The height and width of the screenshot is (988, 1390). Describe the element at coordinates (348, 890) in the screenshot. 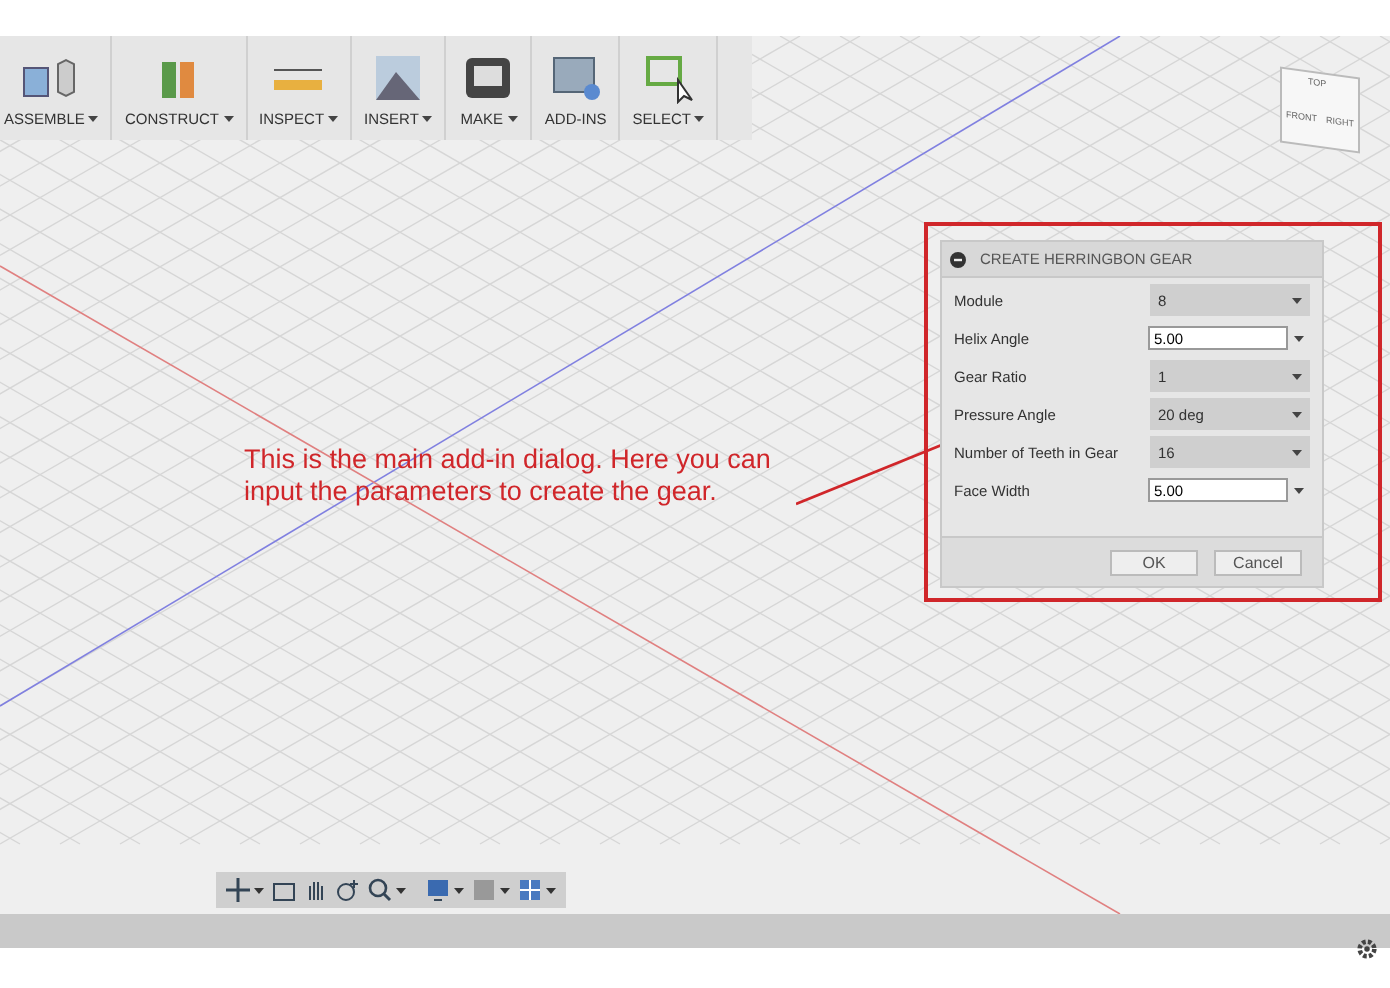

I see `zoom-icon` at that location.